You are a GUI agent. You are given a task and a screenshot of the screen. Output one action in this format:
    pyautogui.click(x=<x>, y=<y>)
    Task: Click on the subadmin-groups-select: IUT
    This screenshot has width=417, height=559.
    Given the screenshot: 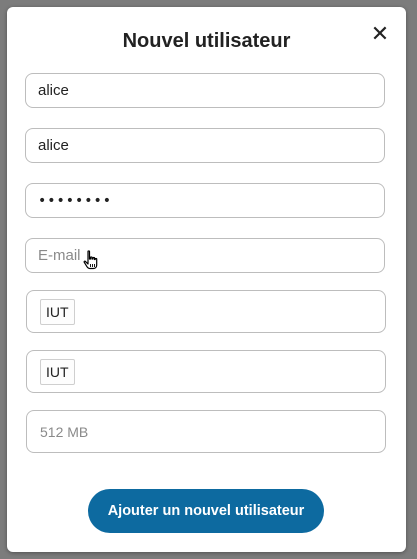 What is the action you would take?
    pyautogui.click(x=206, y=371)
    